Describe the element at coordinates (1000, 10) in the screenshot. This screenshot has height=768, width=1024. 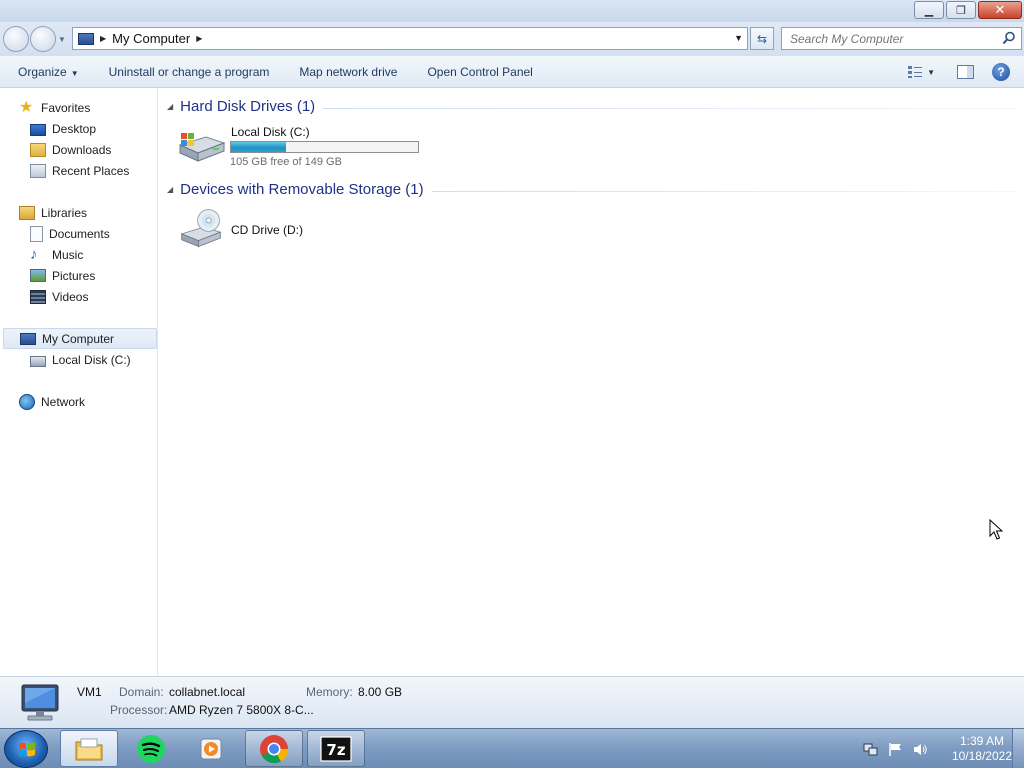
I see `close-button: ✕` at that location.